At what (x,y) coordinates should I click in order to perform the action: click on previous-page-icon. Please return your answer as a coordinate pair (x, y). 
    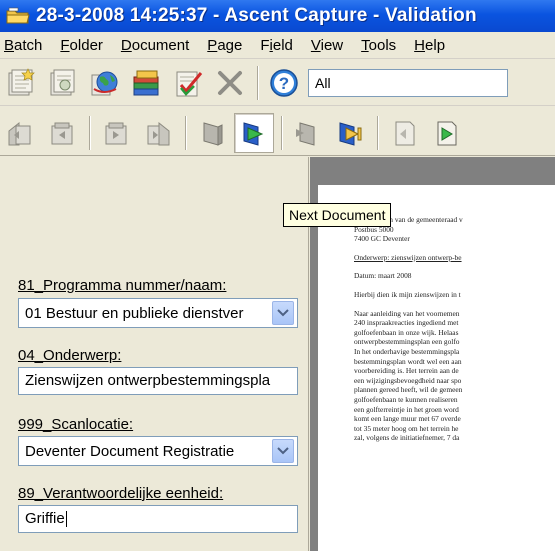
    Looking at the image, I should click on (404, 133).